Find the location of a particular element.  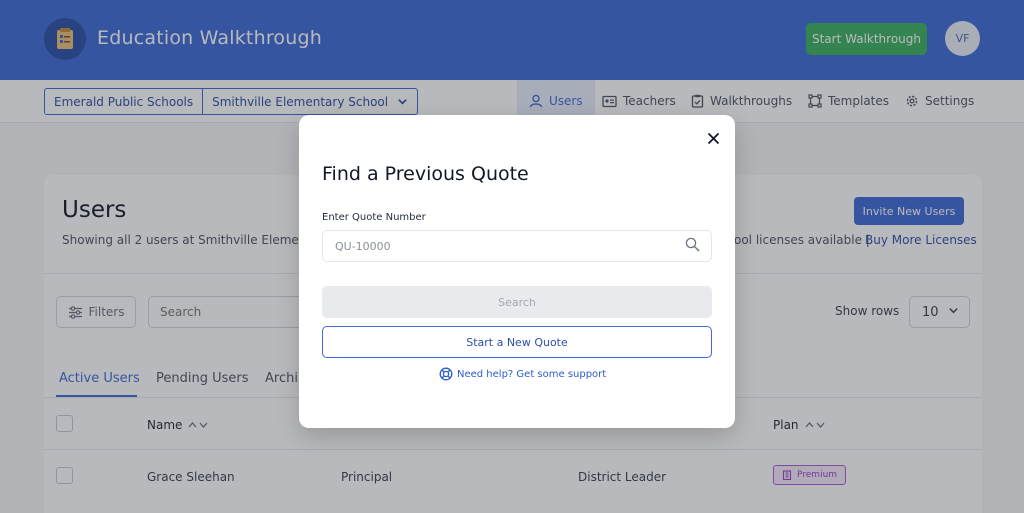

lifebuoy-icon is located at coordinates (446, 374).